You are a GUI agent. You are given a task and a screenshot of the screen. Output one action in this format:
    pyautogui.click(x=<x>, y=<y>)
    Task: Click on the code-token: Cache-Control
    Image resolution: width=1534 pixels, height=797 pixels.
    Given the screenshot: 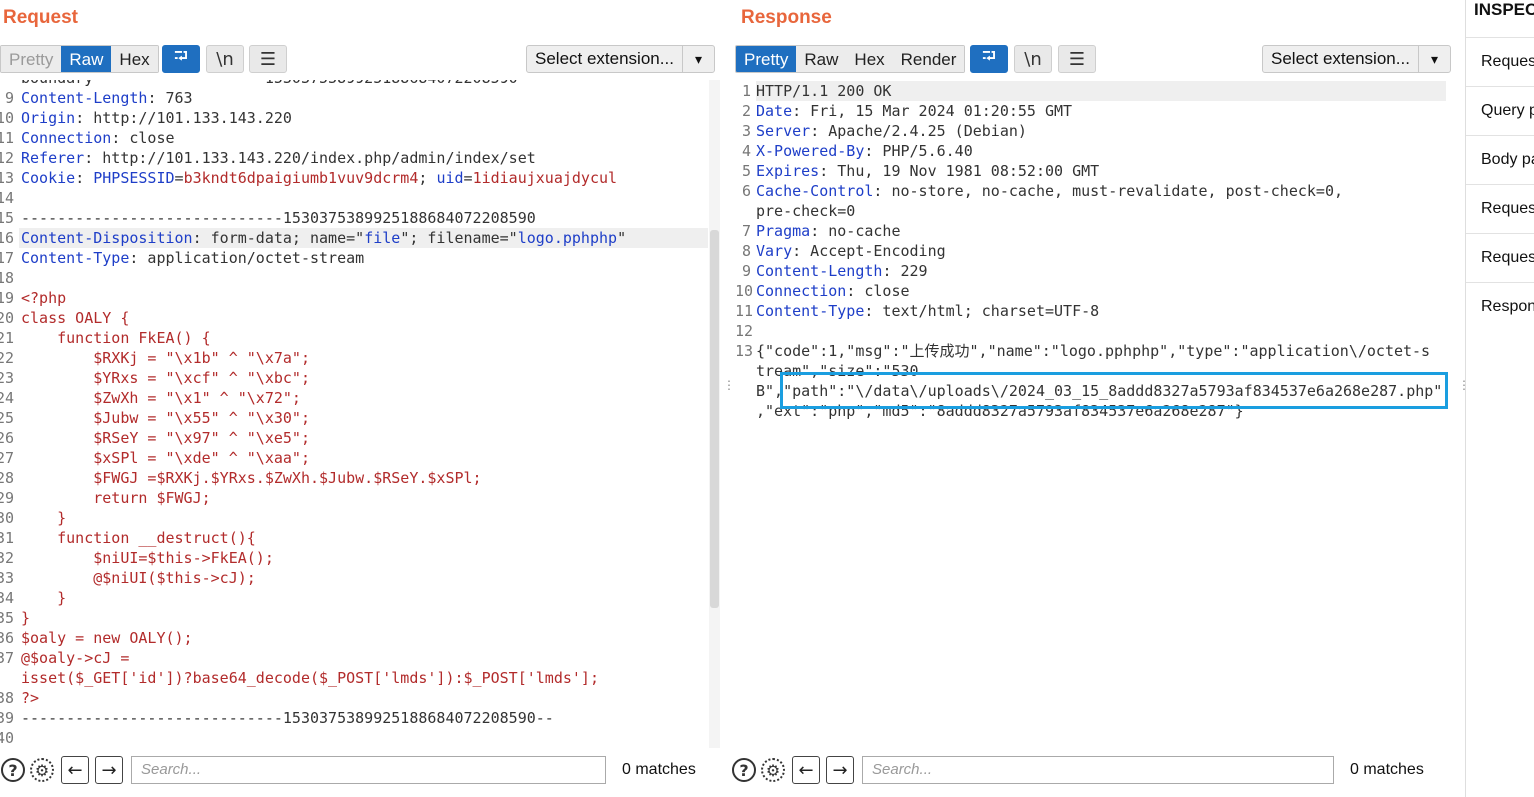 What is the action you would take?
    pyautogui.click(x=815, y=191)
    